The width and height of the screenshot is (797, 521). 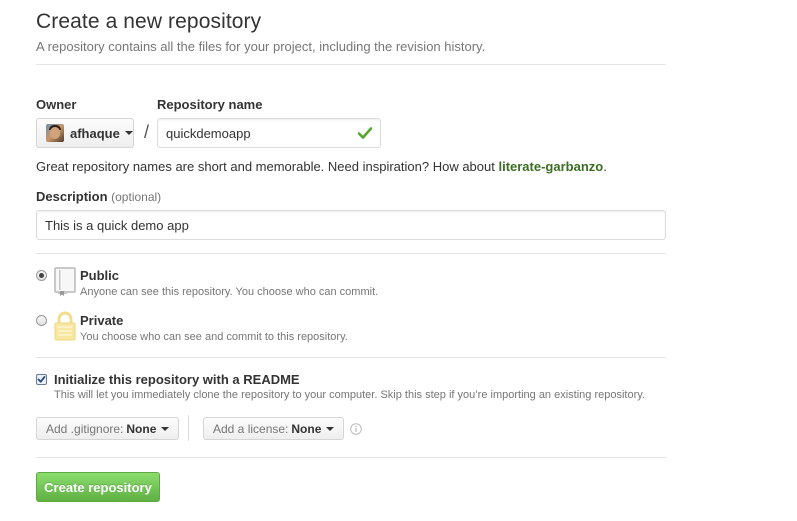 I want to click on license-select-button: Add a license: None, so click(x=274, y=428).